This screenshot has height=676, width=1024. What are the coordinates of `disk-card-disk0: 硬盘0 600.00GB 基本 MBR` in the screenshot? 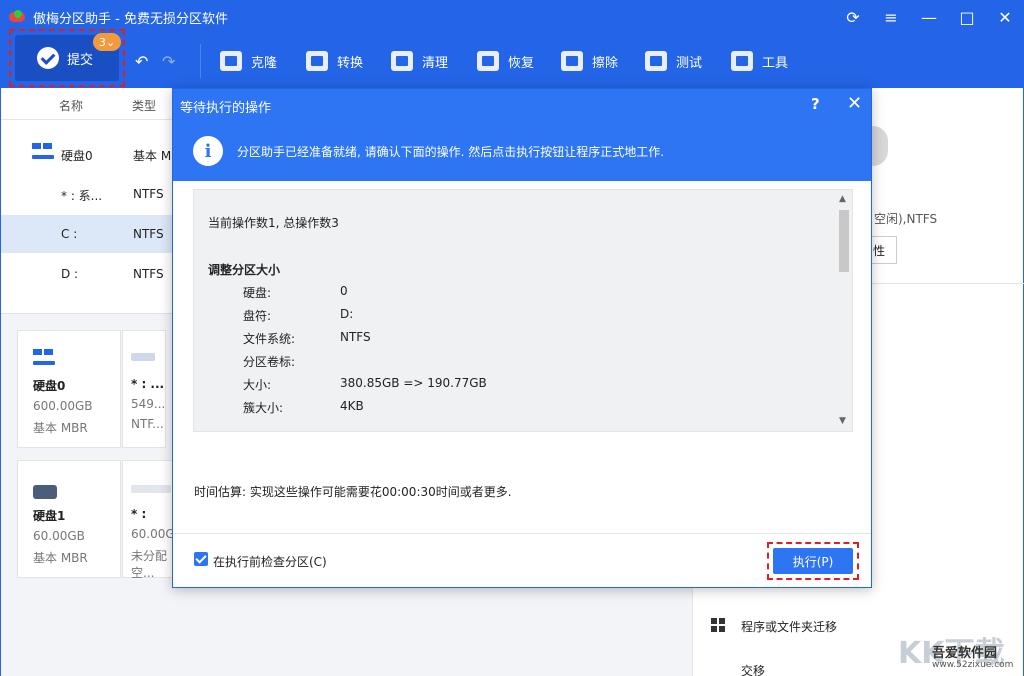 It's located at (69, 389).